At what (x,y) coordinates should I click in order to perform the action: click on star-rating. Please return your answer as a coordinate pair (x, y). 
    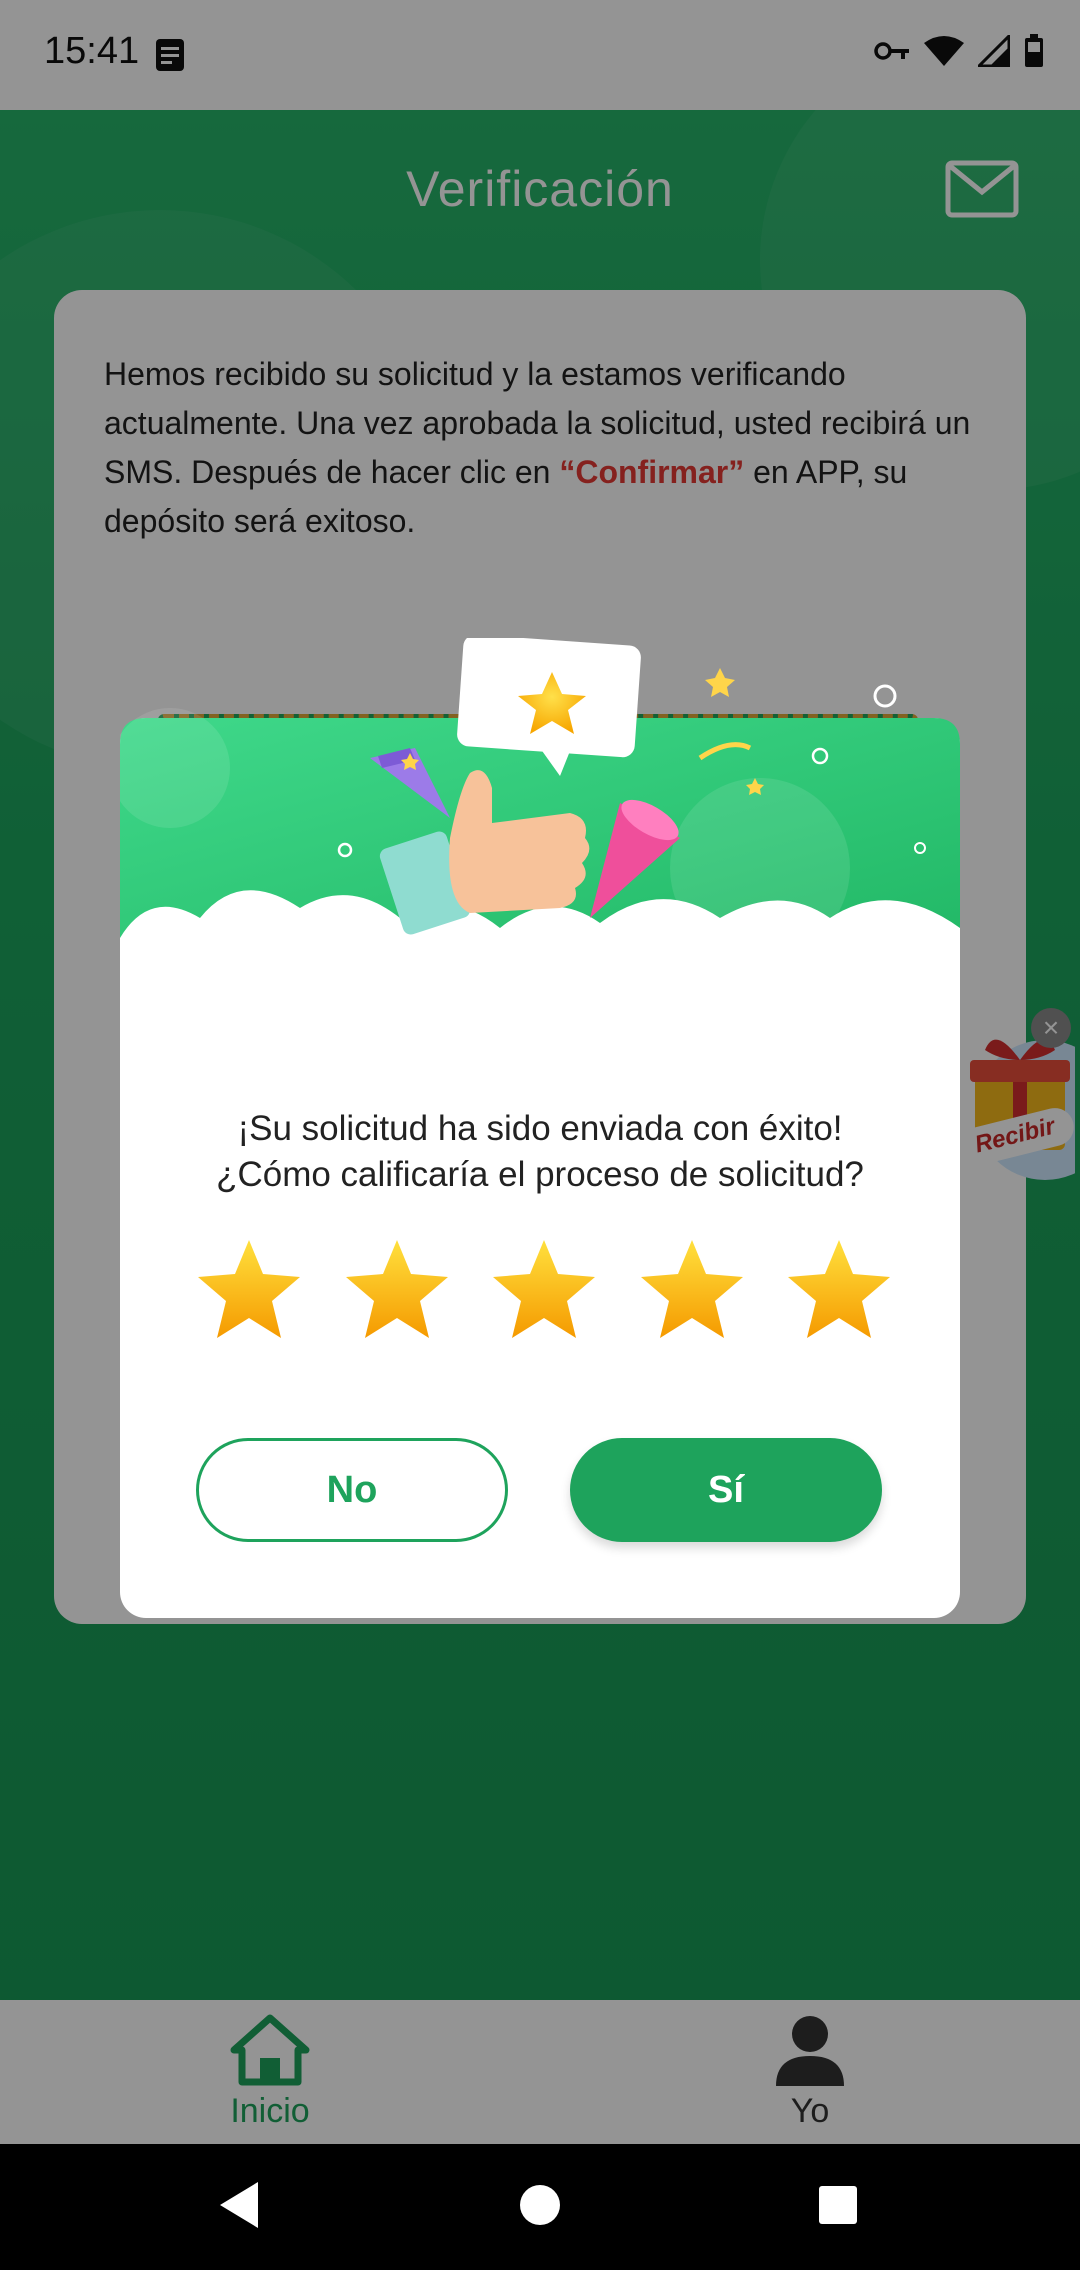
    Looking at the image, I should click on (544, 1291).